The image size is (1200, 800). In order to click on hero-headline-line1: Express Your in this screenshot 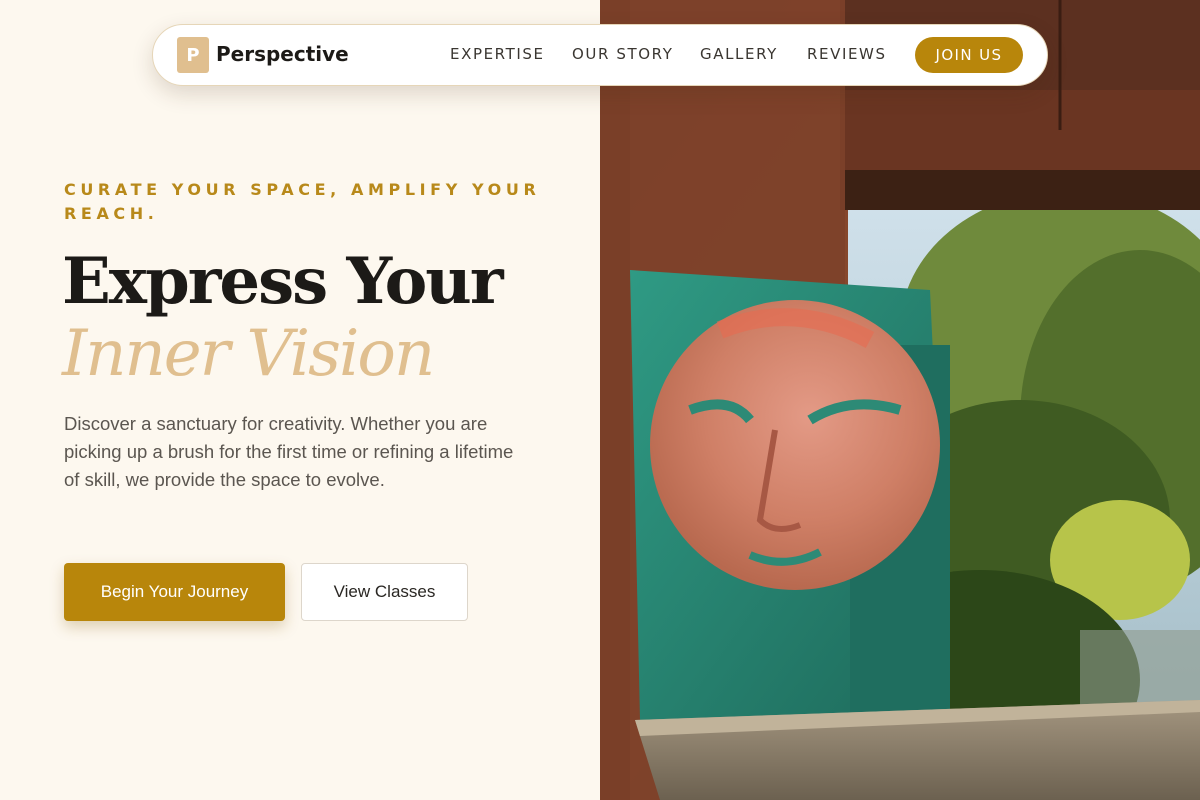, I will do `click(283, 281)`.